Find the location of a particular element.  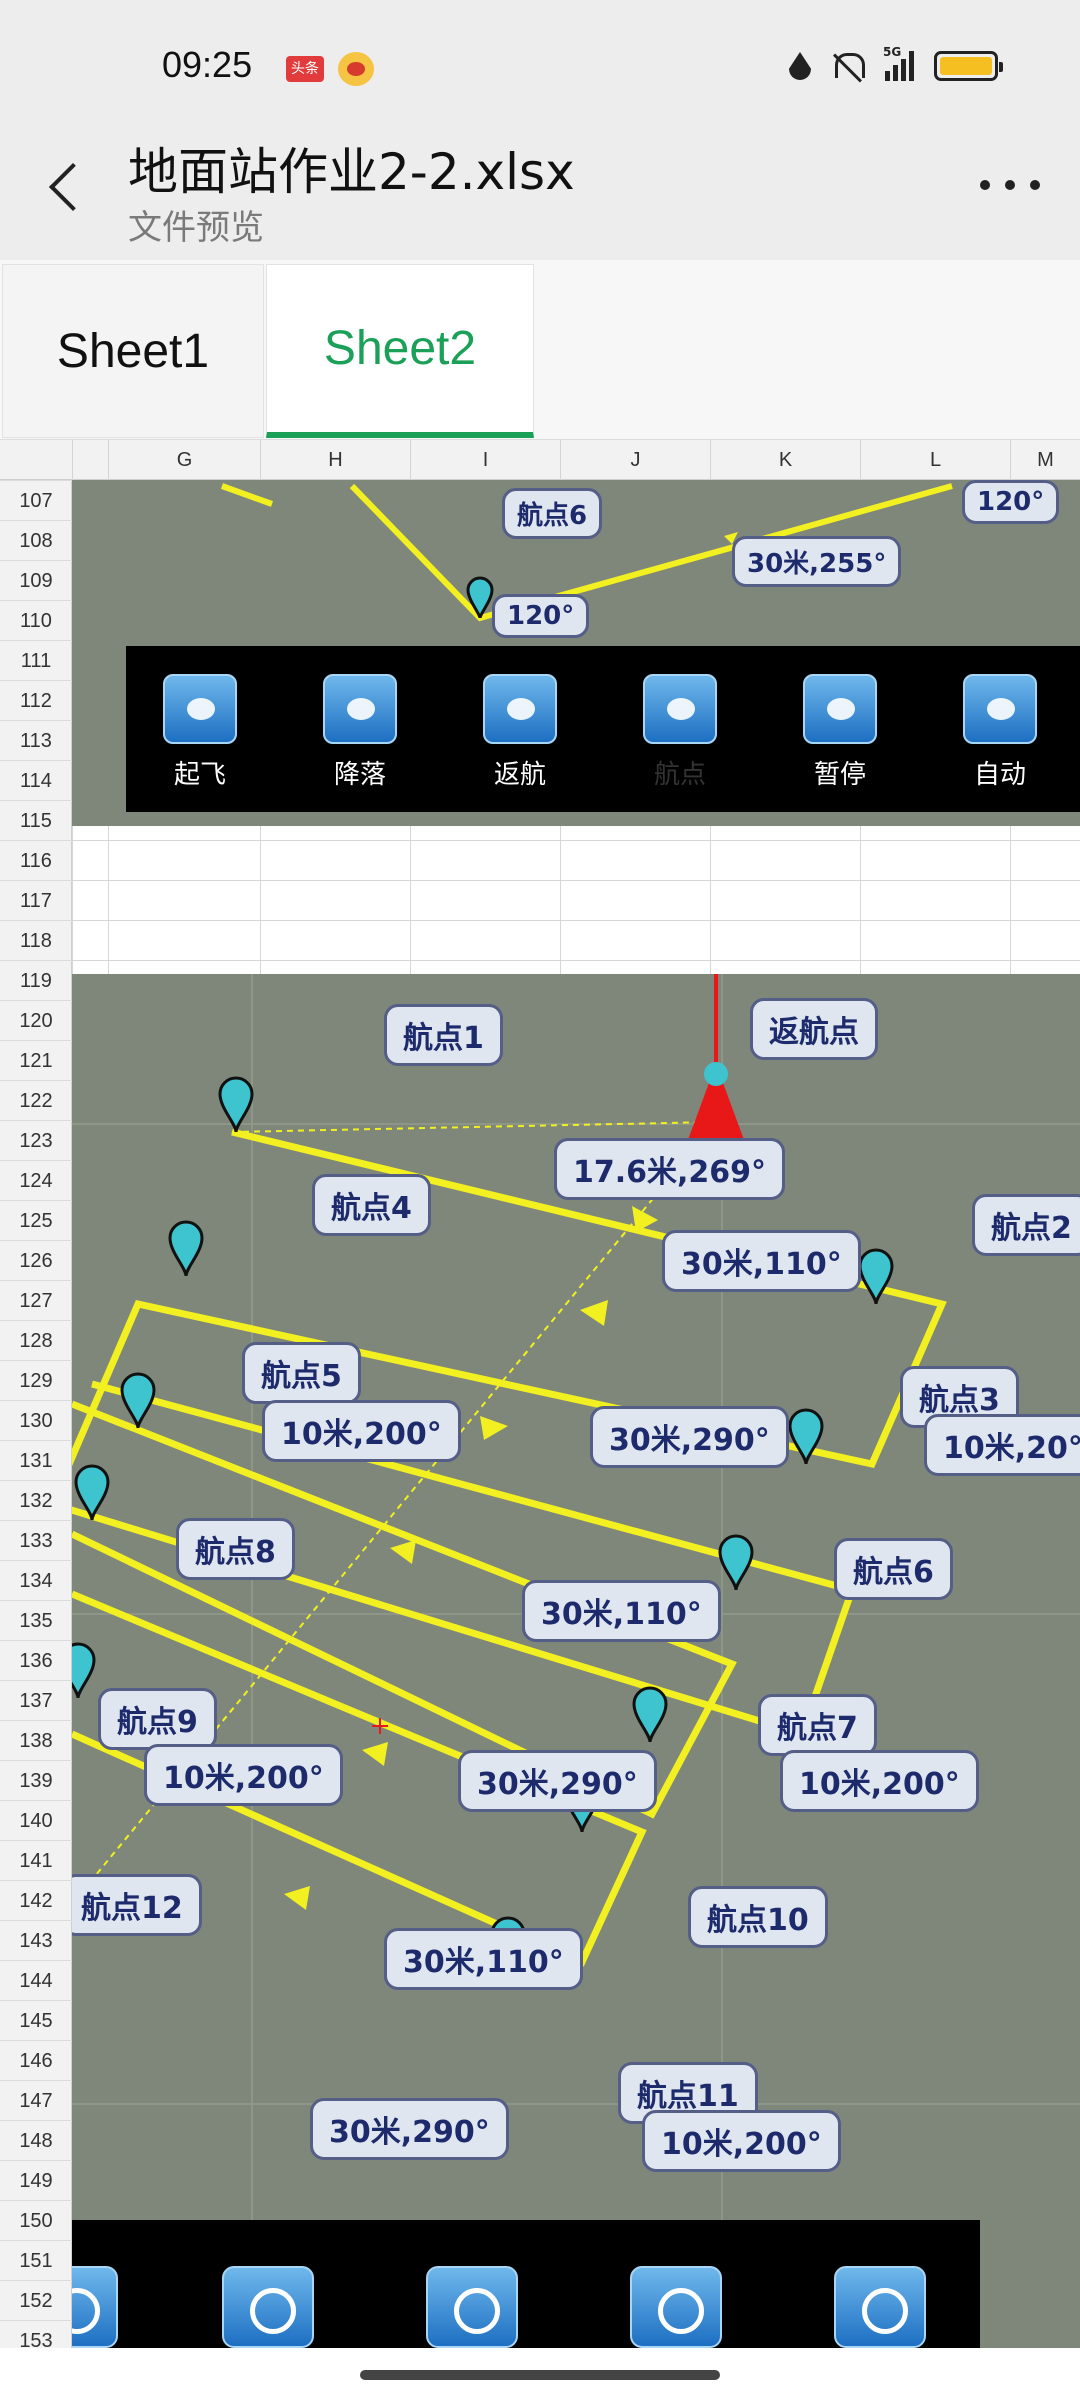

waypoint-label: 航点9 is located at coordinates (157, 1719).